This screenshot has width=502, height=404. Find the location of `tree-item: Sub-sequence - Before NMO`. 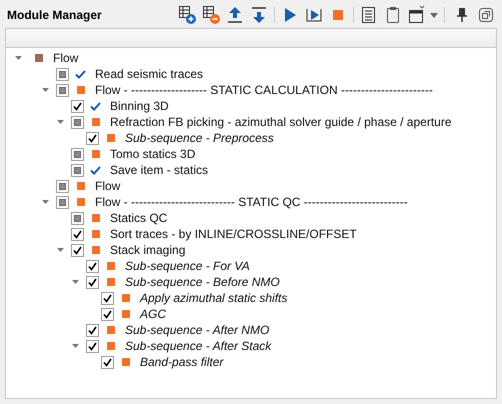

tree-item: Sub-sequence - Before NMO is located at coordinates (202, 282).